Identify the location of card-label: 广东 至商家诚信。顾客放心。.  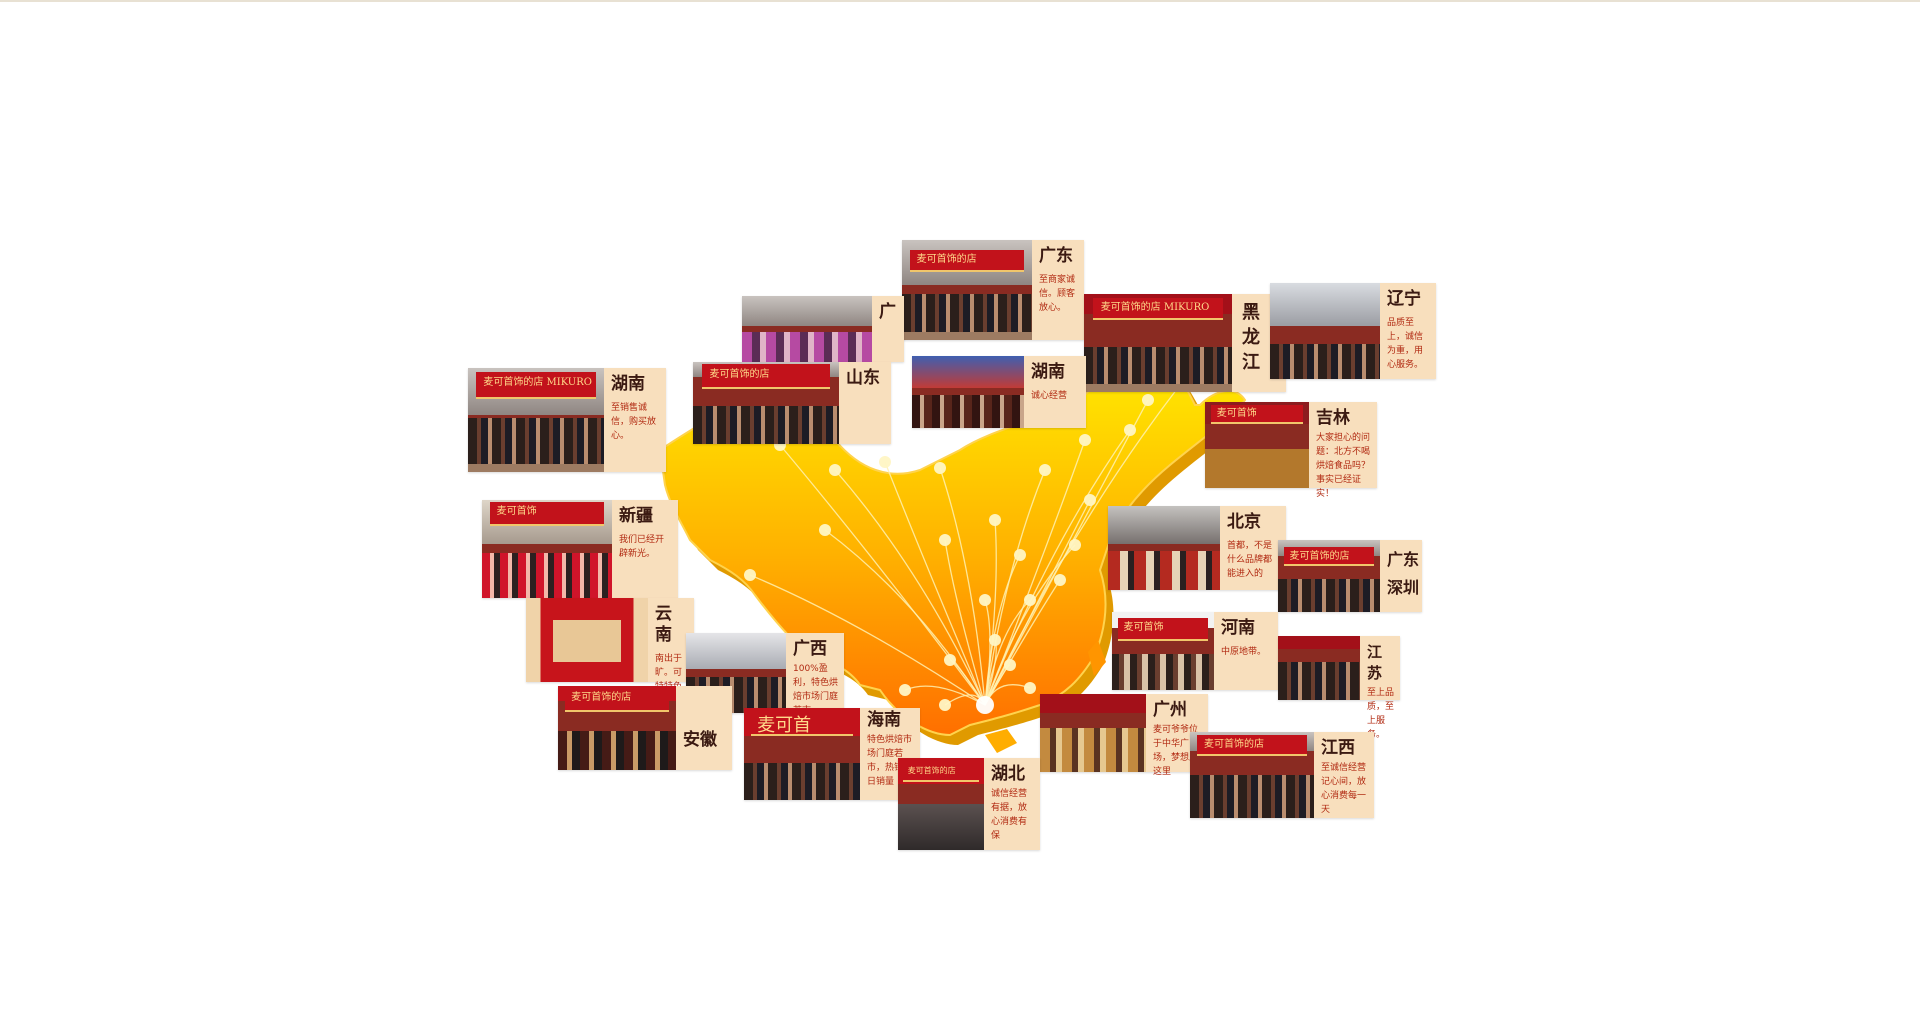
(1058, 290).